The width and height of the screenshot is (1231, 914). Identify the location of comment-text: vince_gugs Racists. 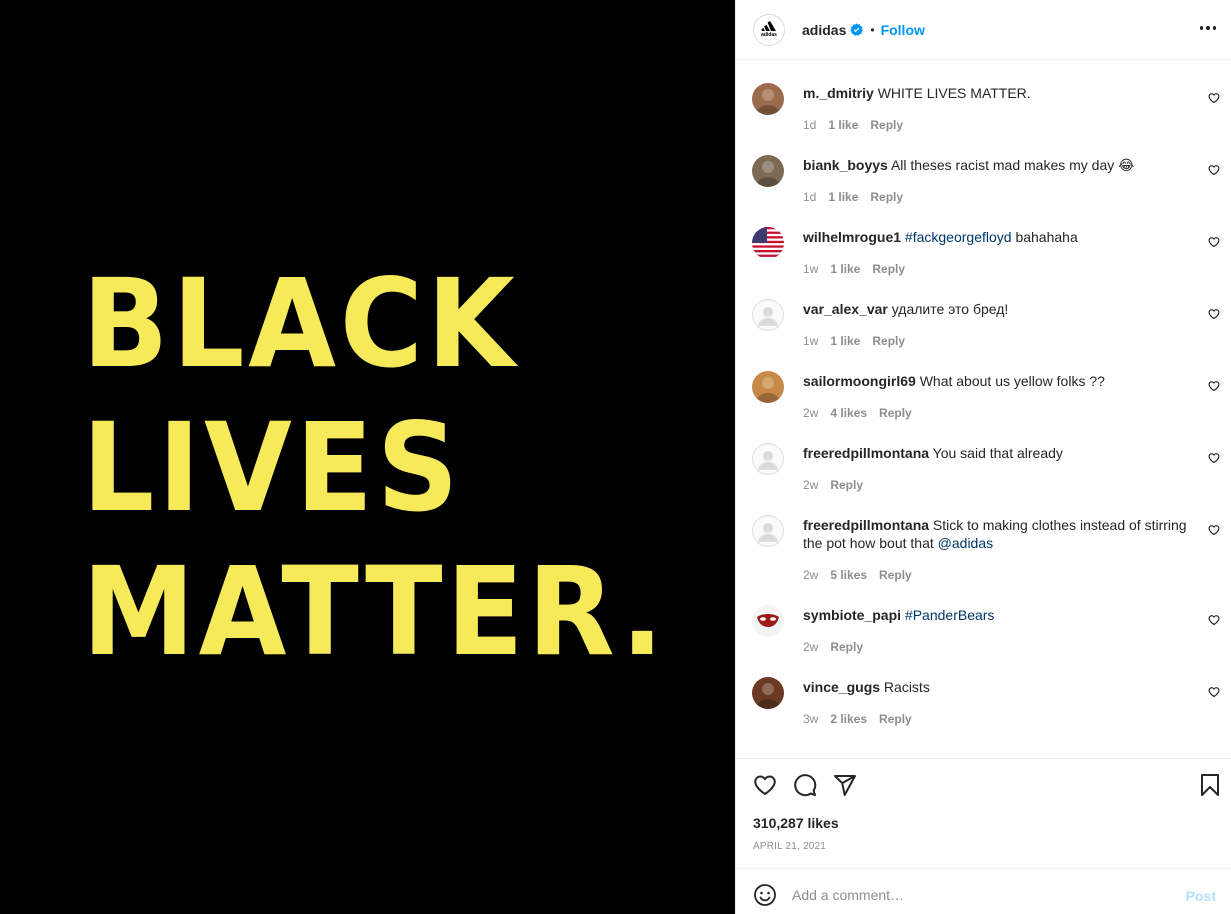
(998, 687).